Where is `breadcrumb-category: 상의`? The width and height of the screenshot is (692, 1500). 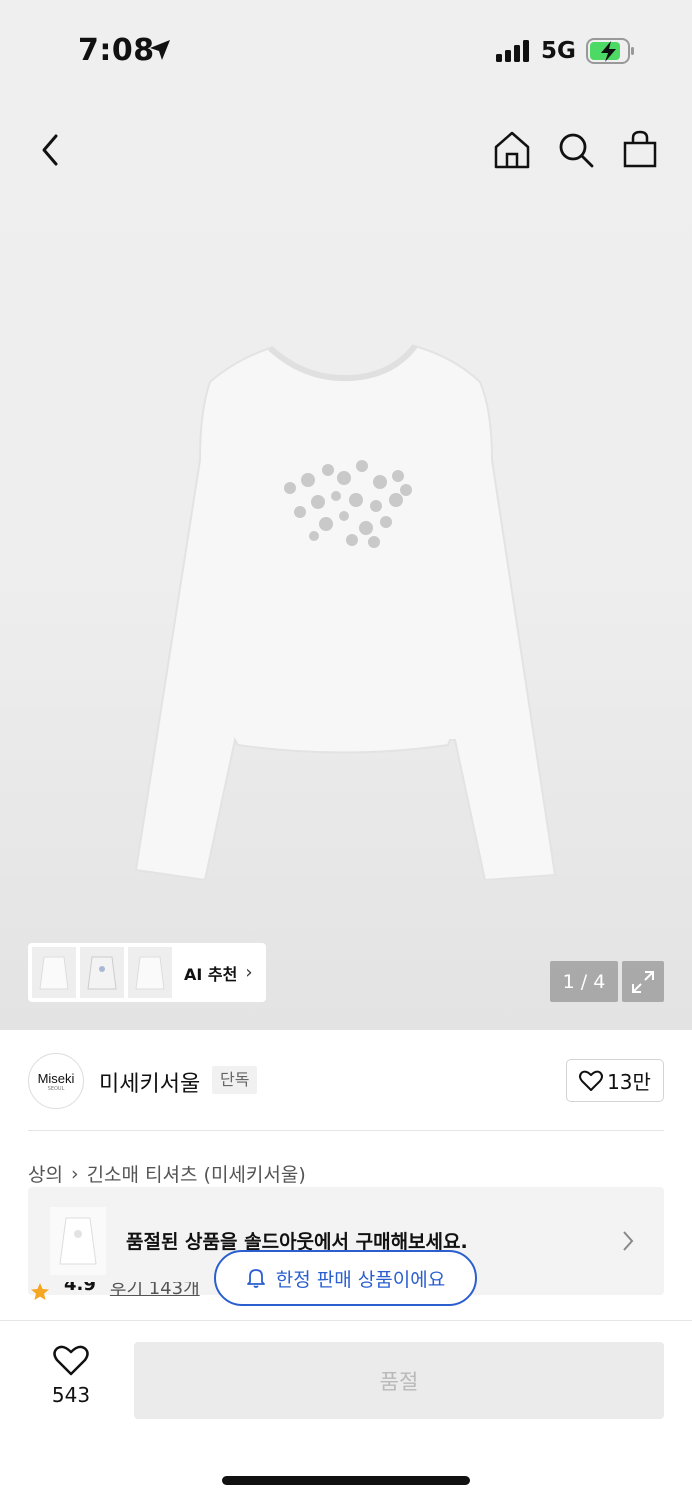 breadcrumb-category: 상의 is located at coordinates (45, 1173).